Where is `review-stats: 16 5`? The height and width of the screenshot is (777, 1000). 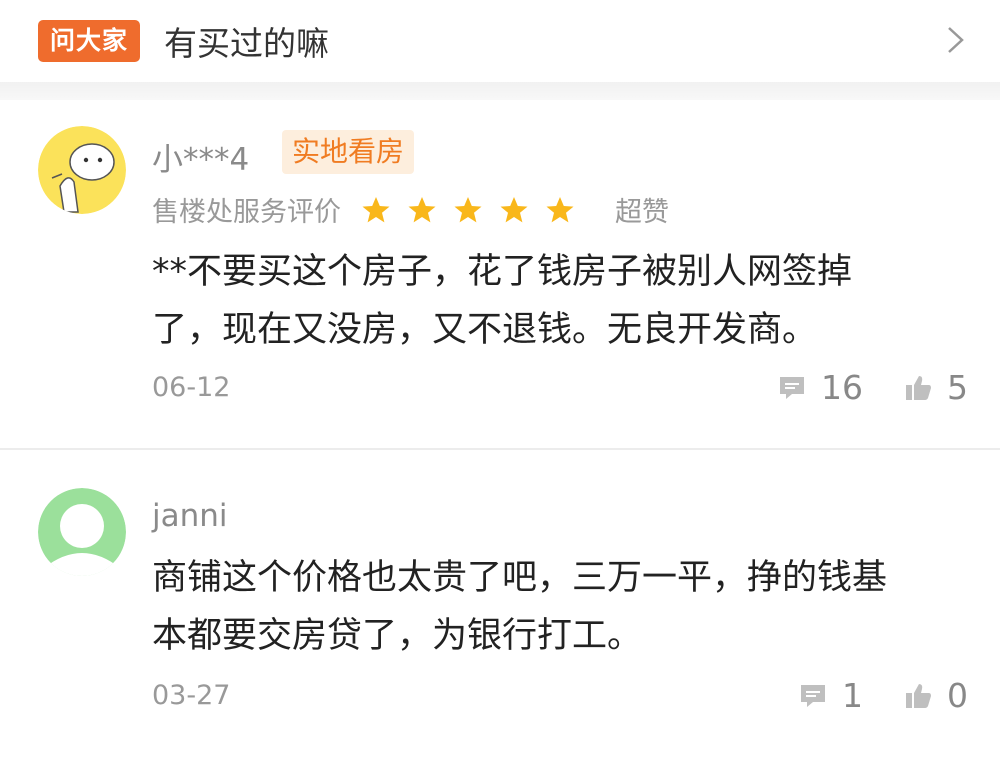
review-stats: 16 5 is located at coordinates (872, 387).